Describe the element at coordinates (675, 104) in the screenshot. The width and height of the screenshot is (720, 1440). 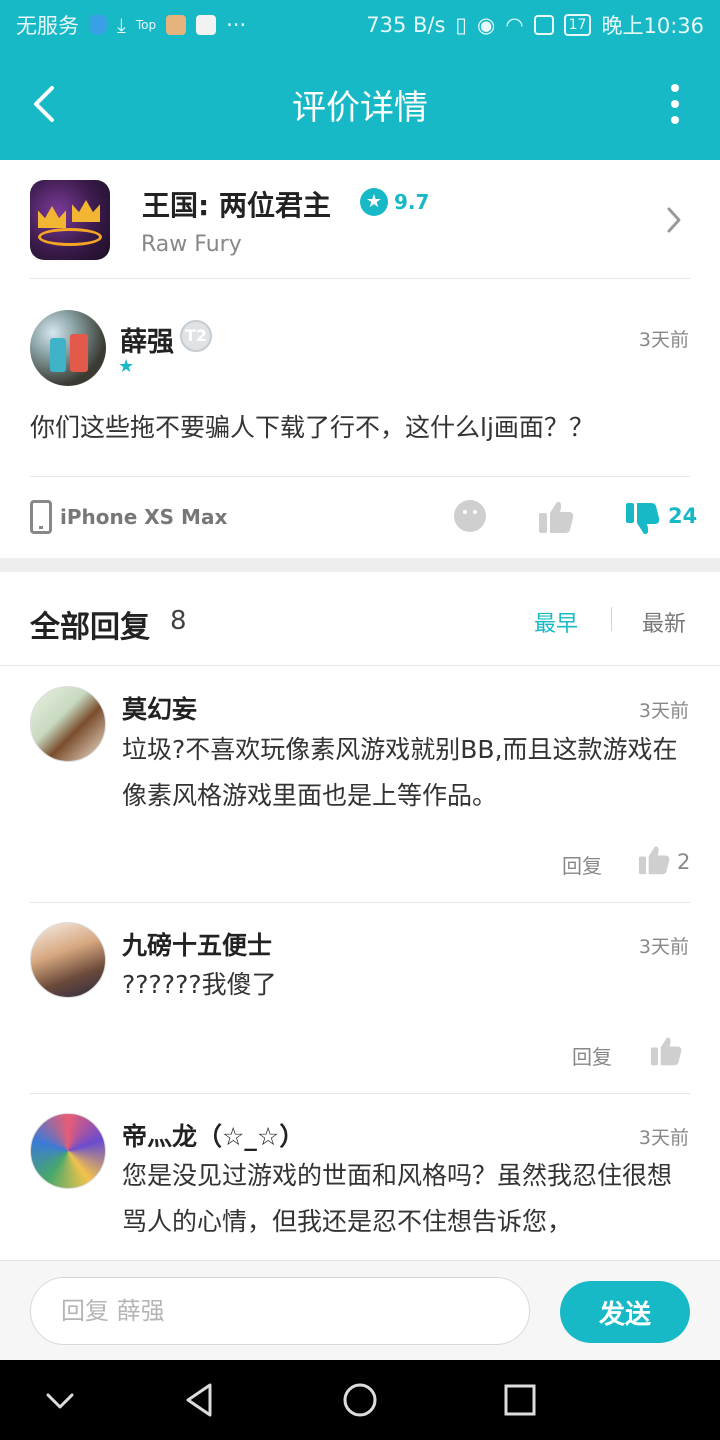
I see `more-vertical-icon` at that location.